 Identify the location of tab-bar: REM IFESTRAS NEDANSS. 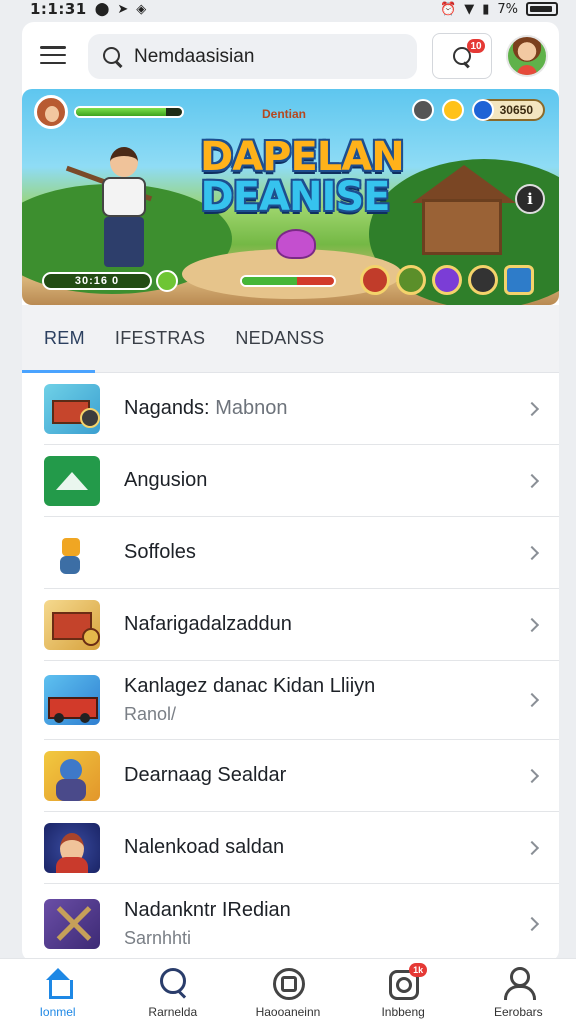
(290, 339).